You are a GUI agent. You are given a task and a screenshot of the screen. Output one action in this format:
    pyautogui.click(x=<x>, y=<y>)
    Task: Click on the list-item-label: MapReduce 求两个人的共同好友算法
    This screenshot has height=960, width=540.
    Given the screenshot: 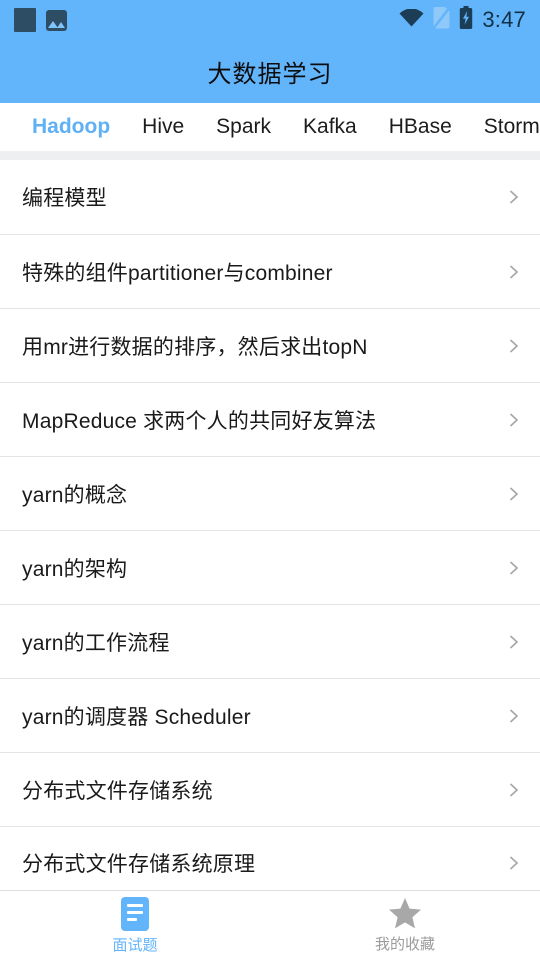 What is the action you would take?
    pyautogui.click(x=199, y=421)
    